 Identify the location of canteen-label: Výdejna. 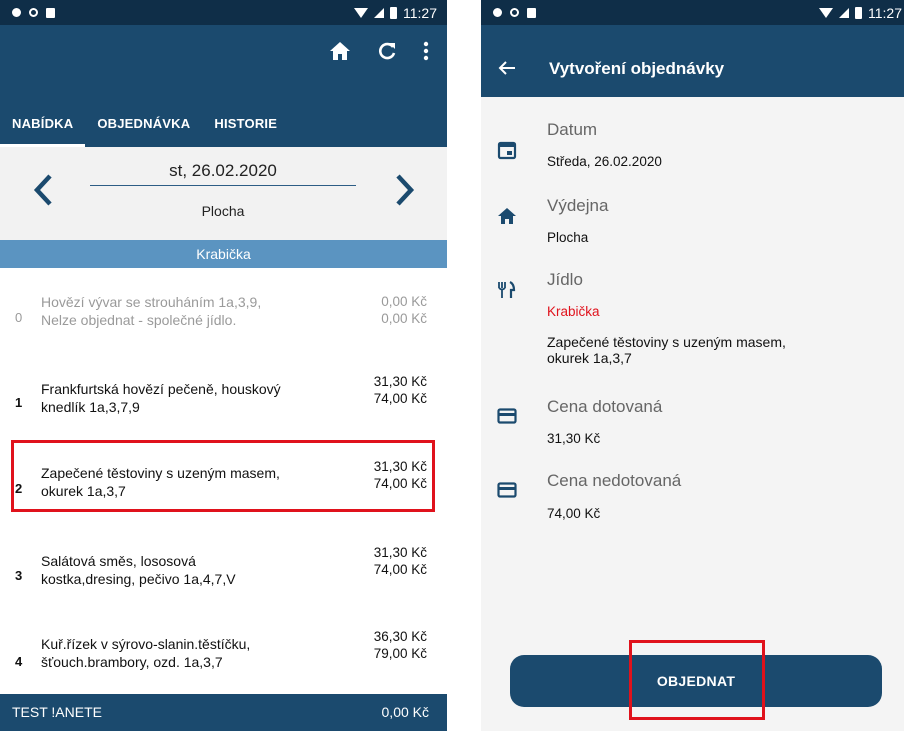
(578, 205).